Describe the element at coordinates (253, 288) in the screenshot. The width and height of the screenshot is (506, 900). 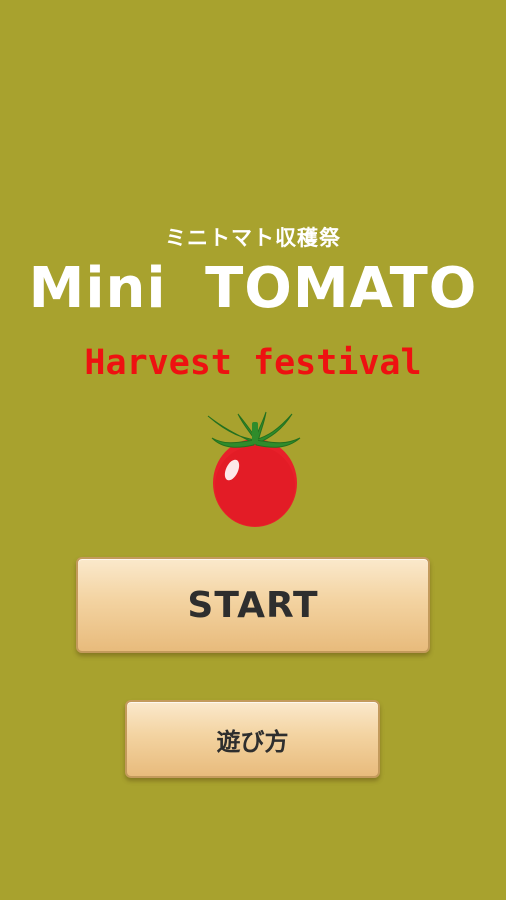
I see `game-title: Mini TOMATO` at that location.